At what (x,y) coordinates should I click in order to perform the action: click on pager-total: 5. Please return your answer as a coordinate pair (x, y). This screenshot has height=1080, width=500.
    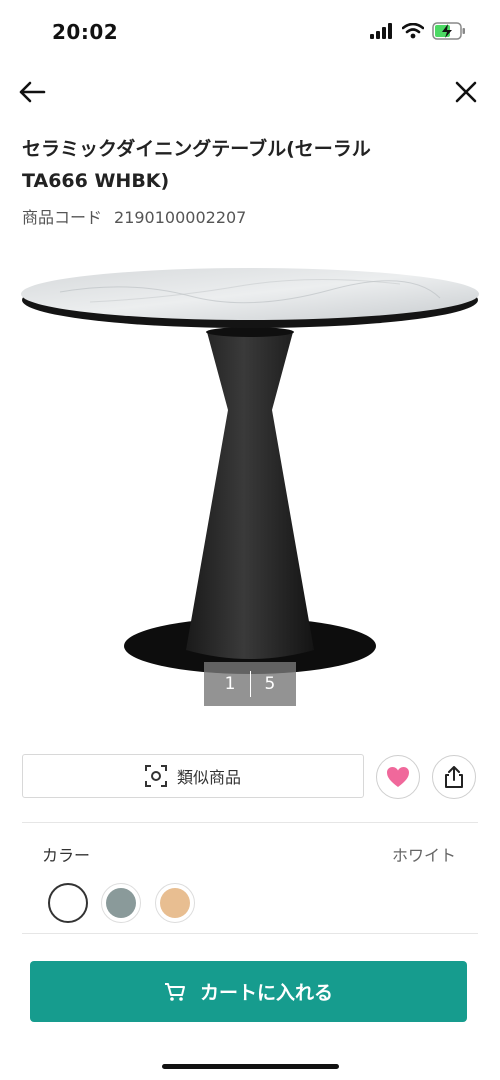
    Looking at the image, I should click on (270, 684).